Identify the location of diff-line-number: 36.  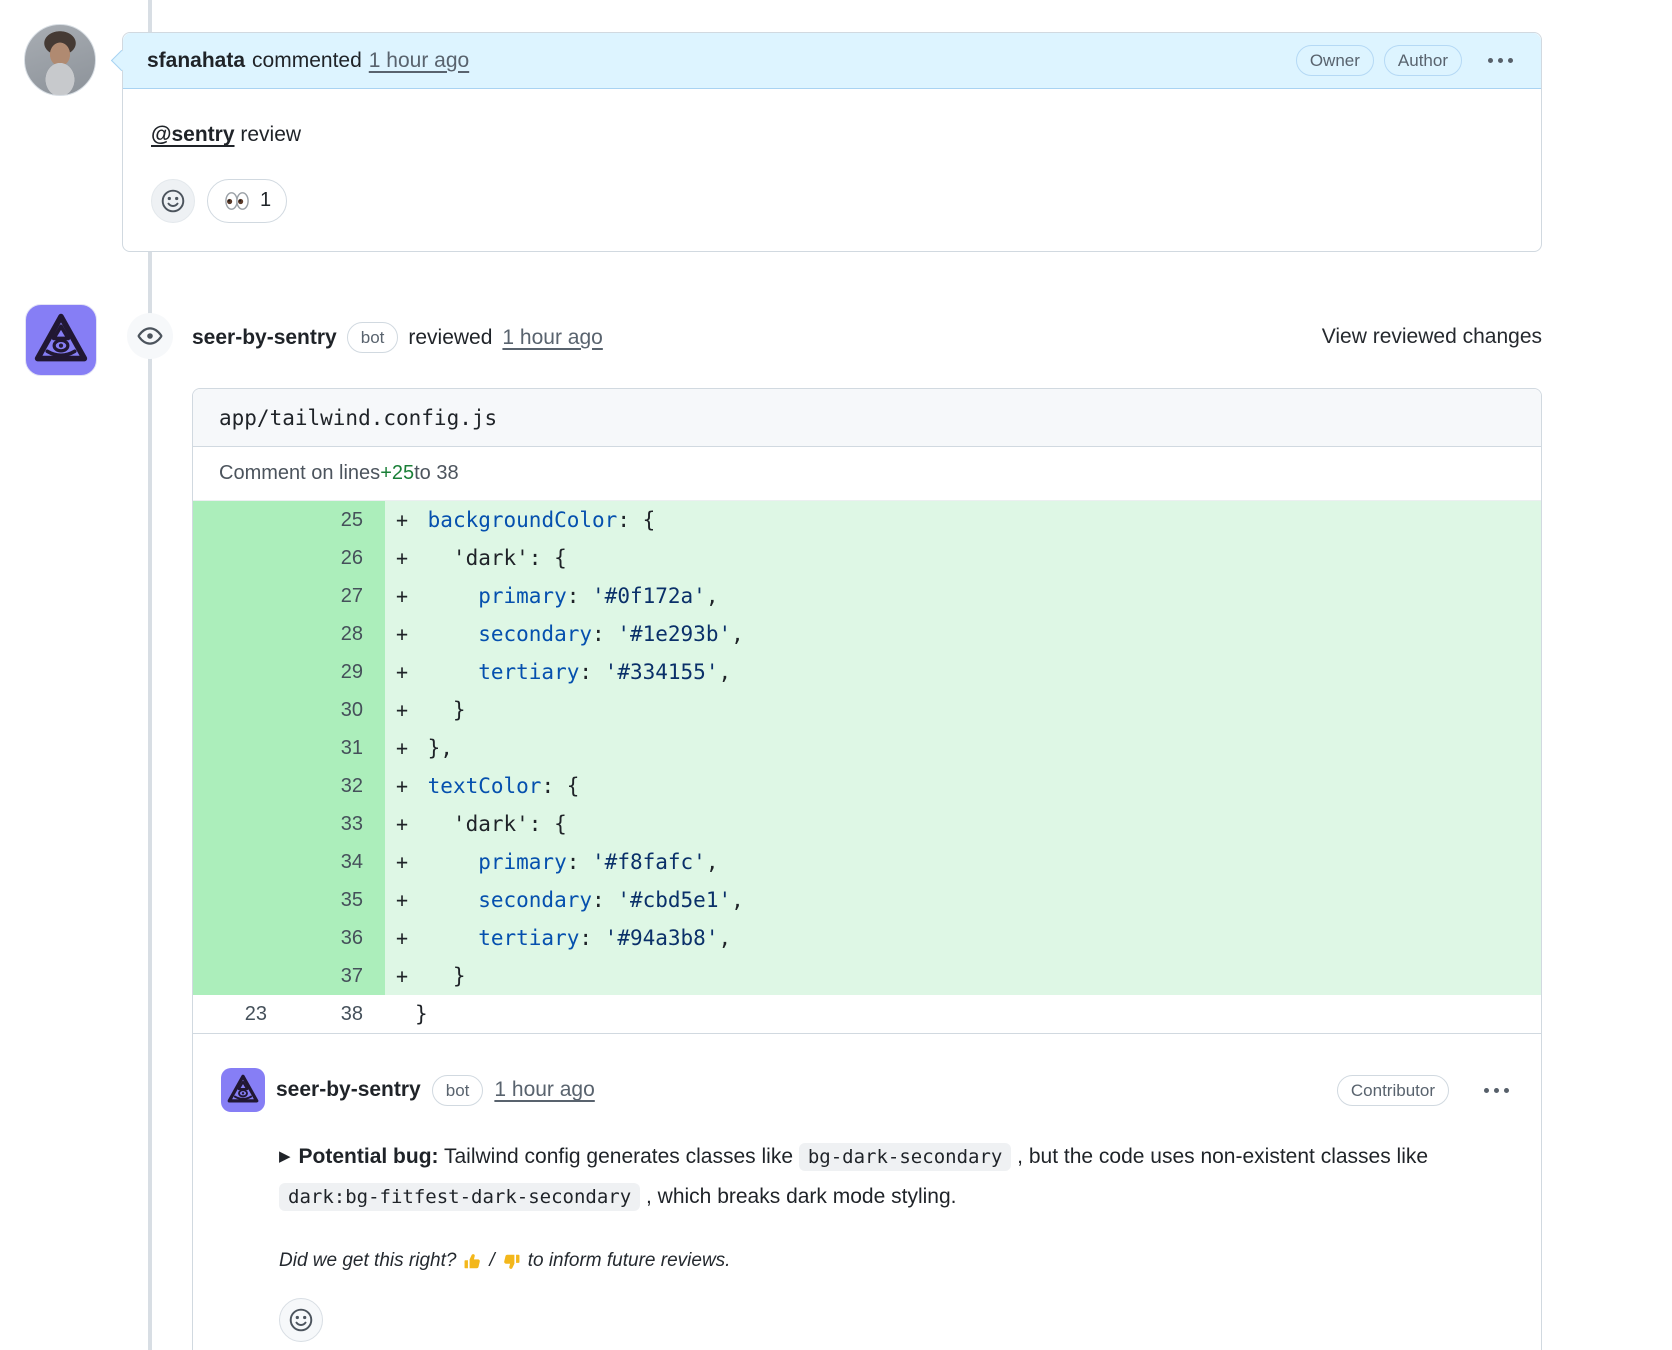
(337, 938).